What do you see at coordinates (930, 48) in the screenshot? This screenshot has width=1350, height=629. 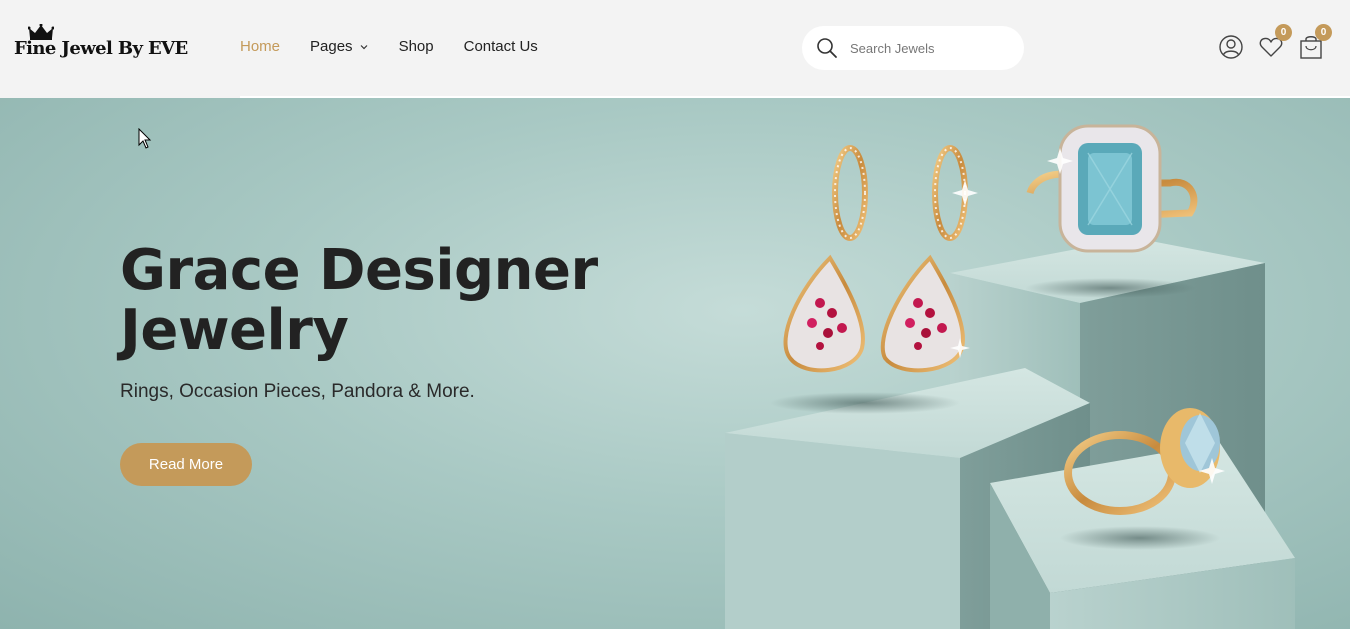 I see `search-input` at bounding box center [930, 48].